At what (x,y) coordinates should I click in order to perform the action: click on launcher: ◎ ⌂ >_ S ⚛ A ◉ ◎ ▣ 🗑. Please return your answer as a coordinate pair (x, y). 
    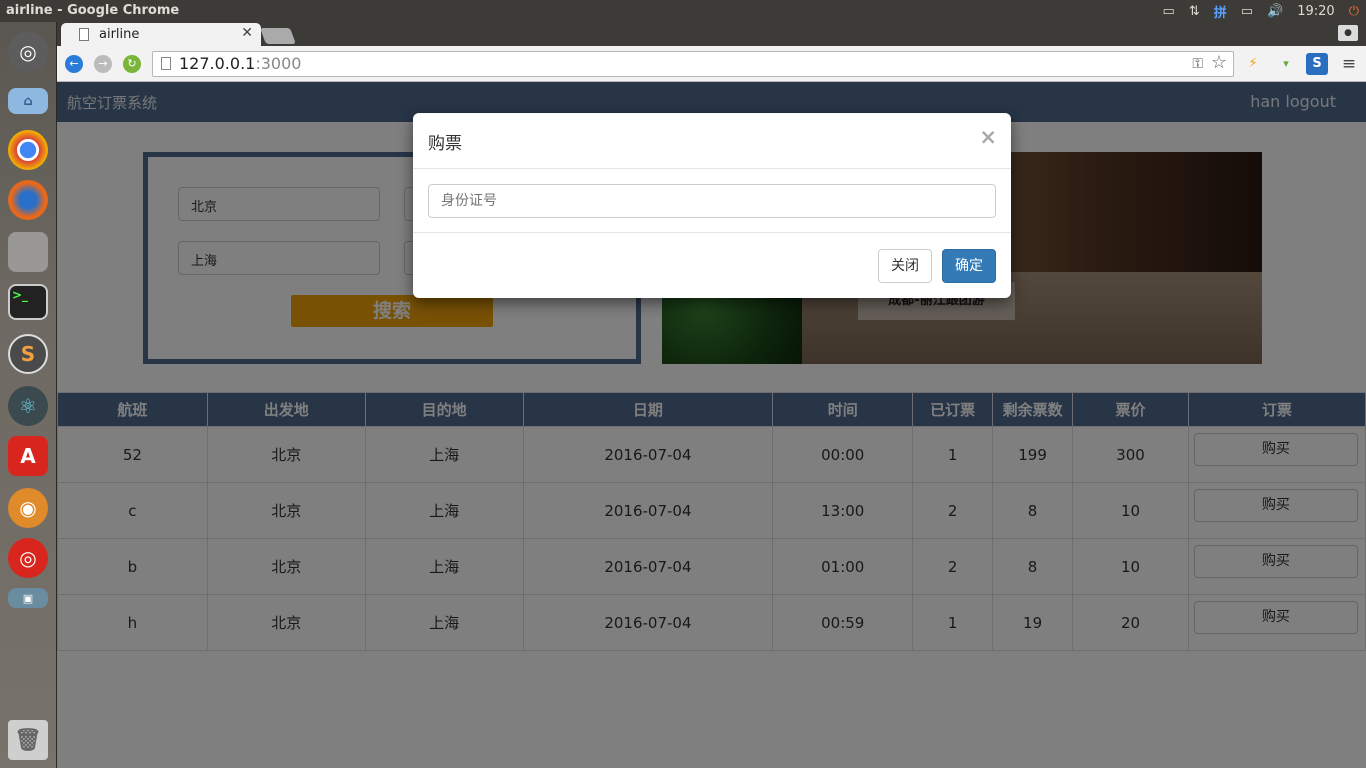
    Looking at the image, I should click on (28, 395).